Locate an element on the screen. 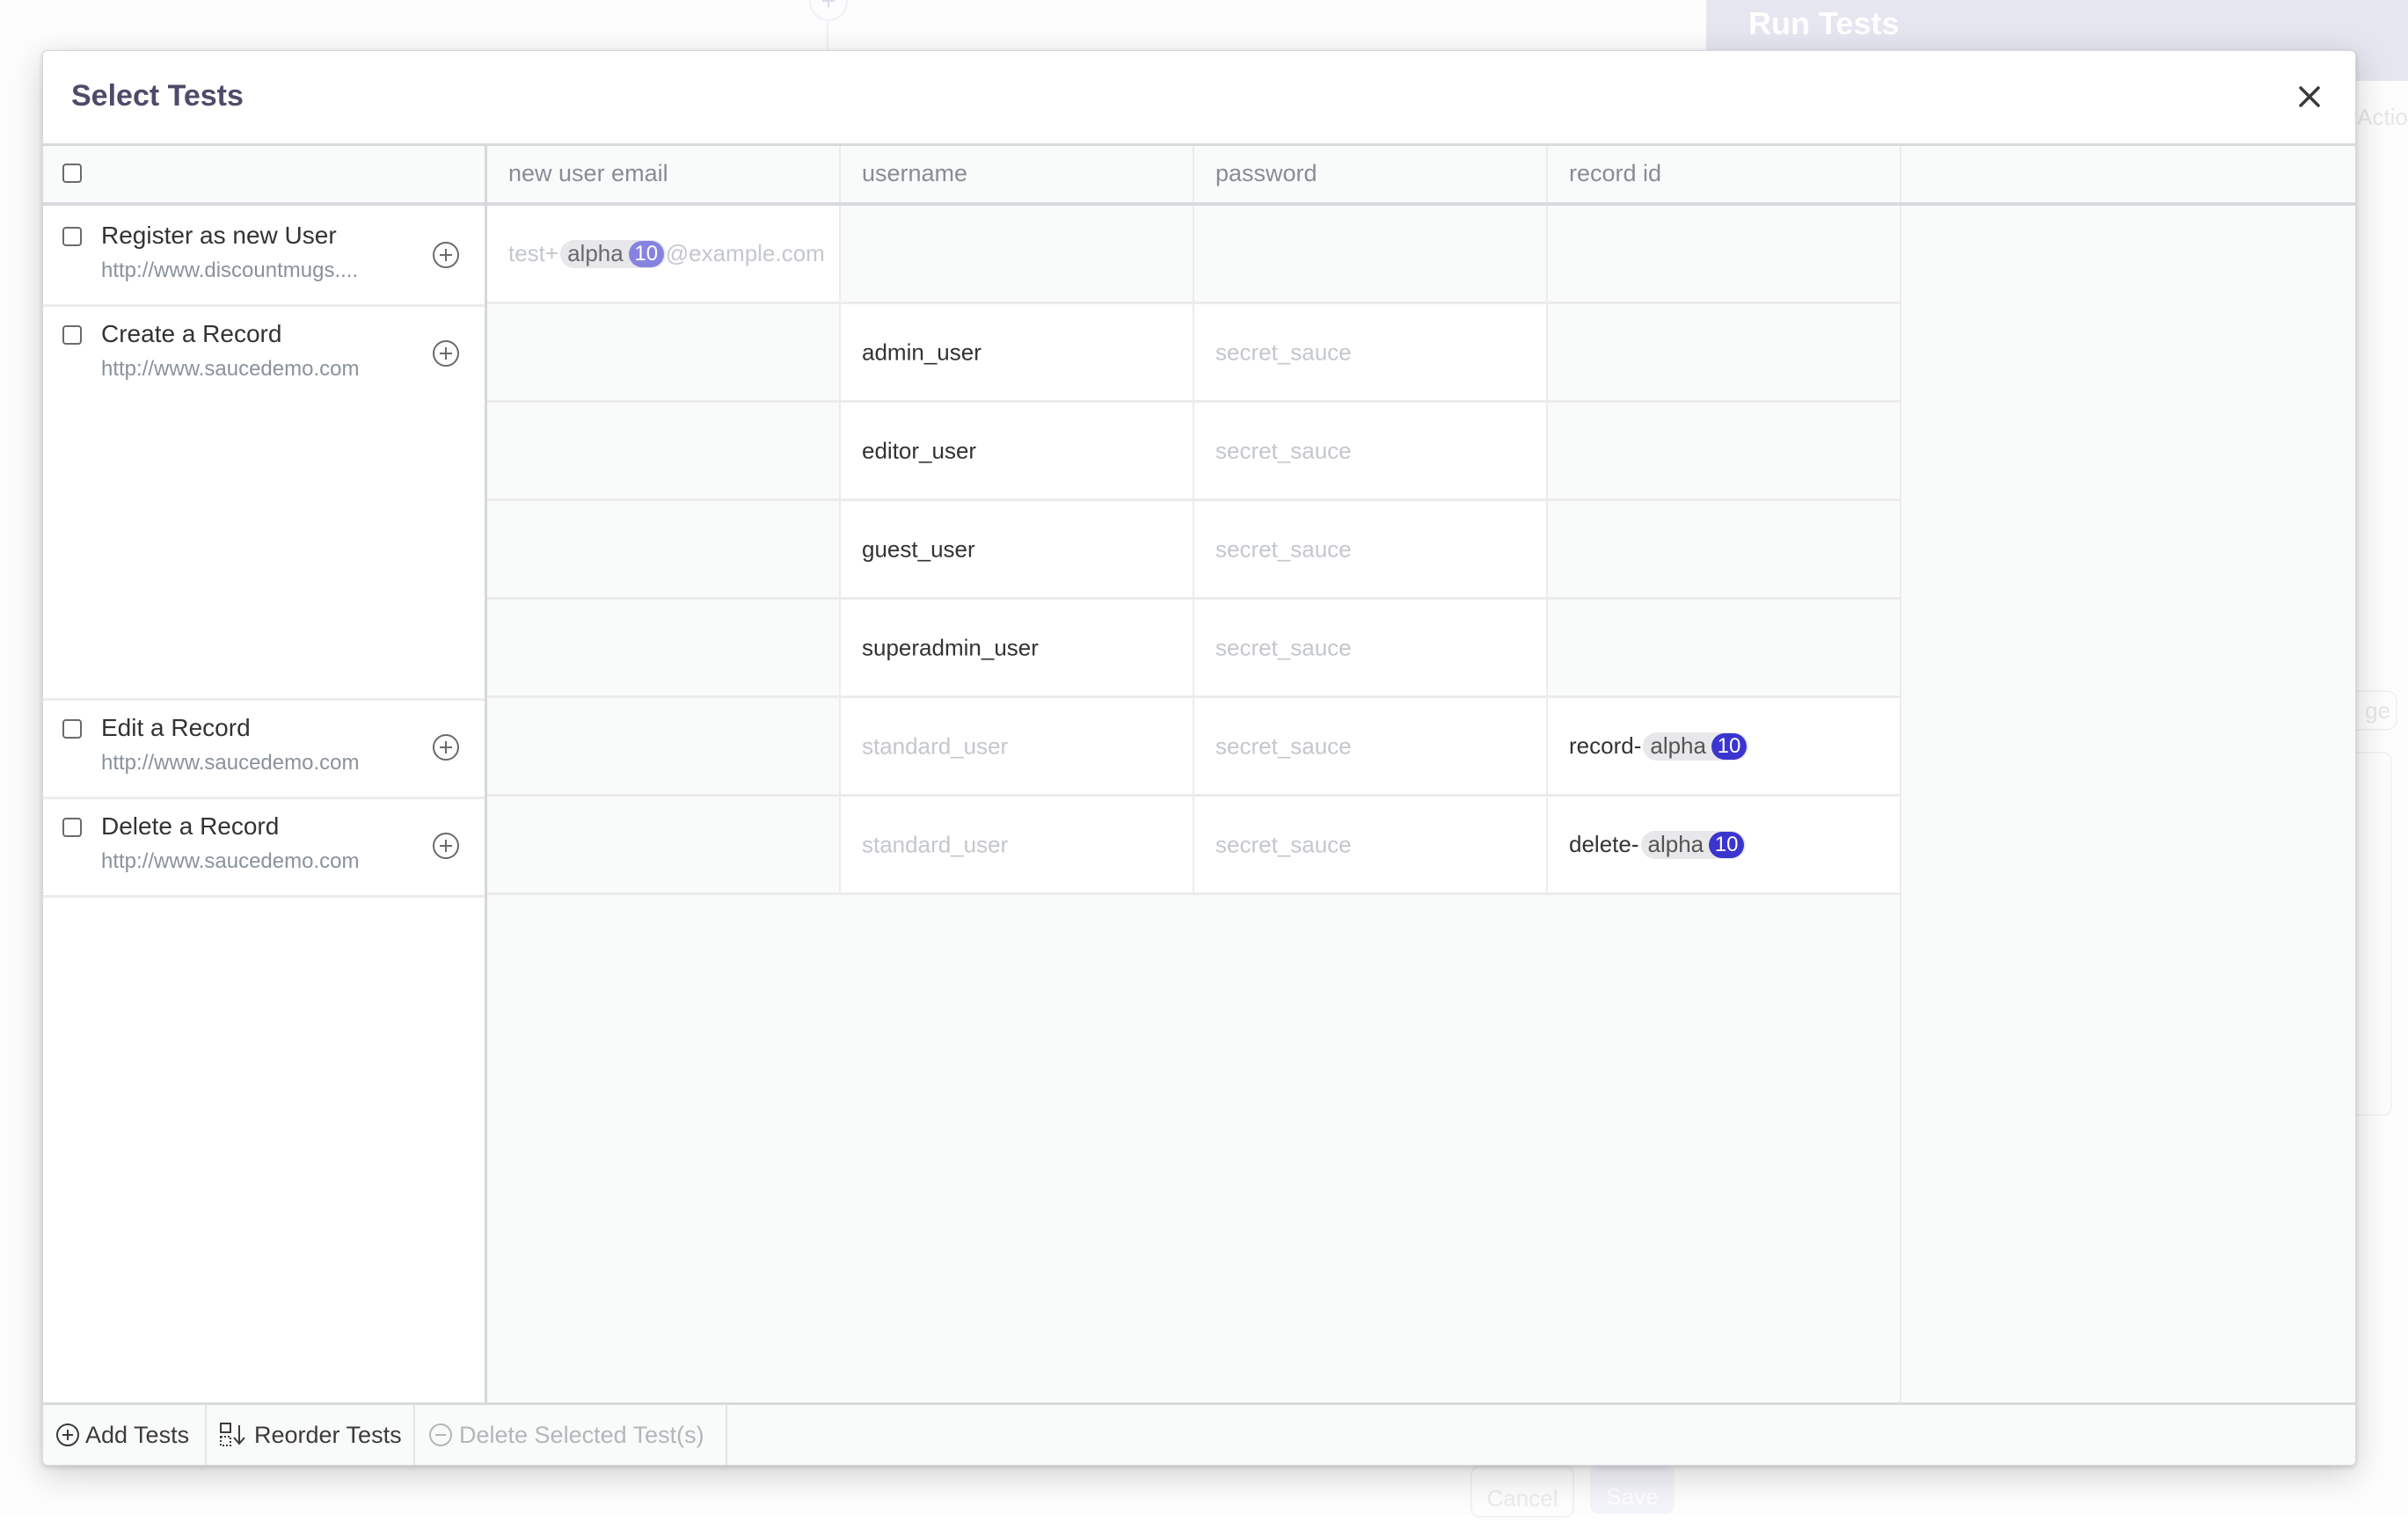 This screenshot has width=2408, height=1529. cell-value: superadmin_user is located at coordinates (950, 647).